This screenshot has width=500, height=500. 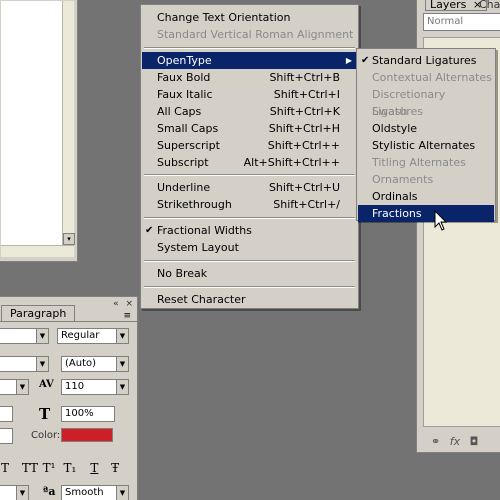 What do you see at coordinates (127, 316) in the screenshot?
I see `panel-menu-icon: ≡` at bounding box center [127, 316].